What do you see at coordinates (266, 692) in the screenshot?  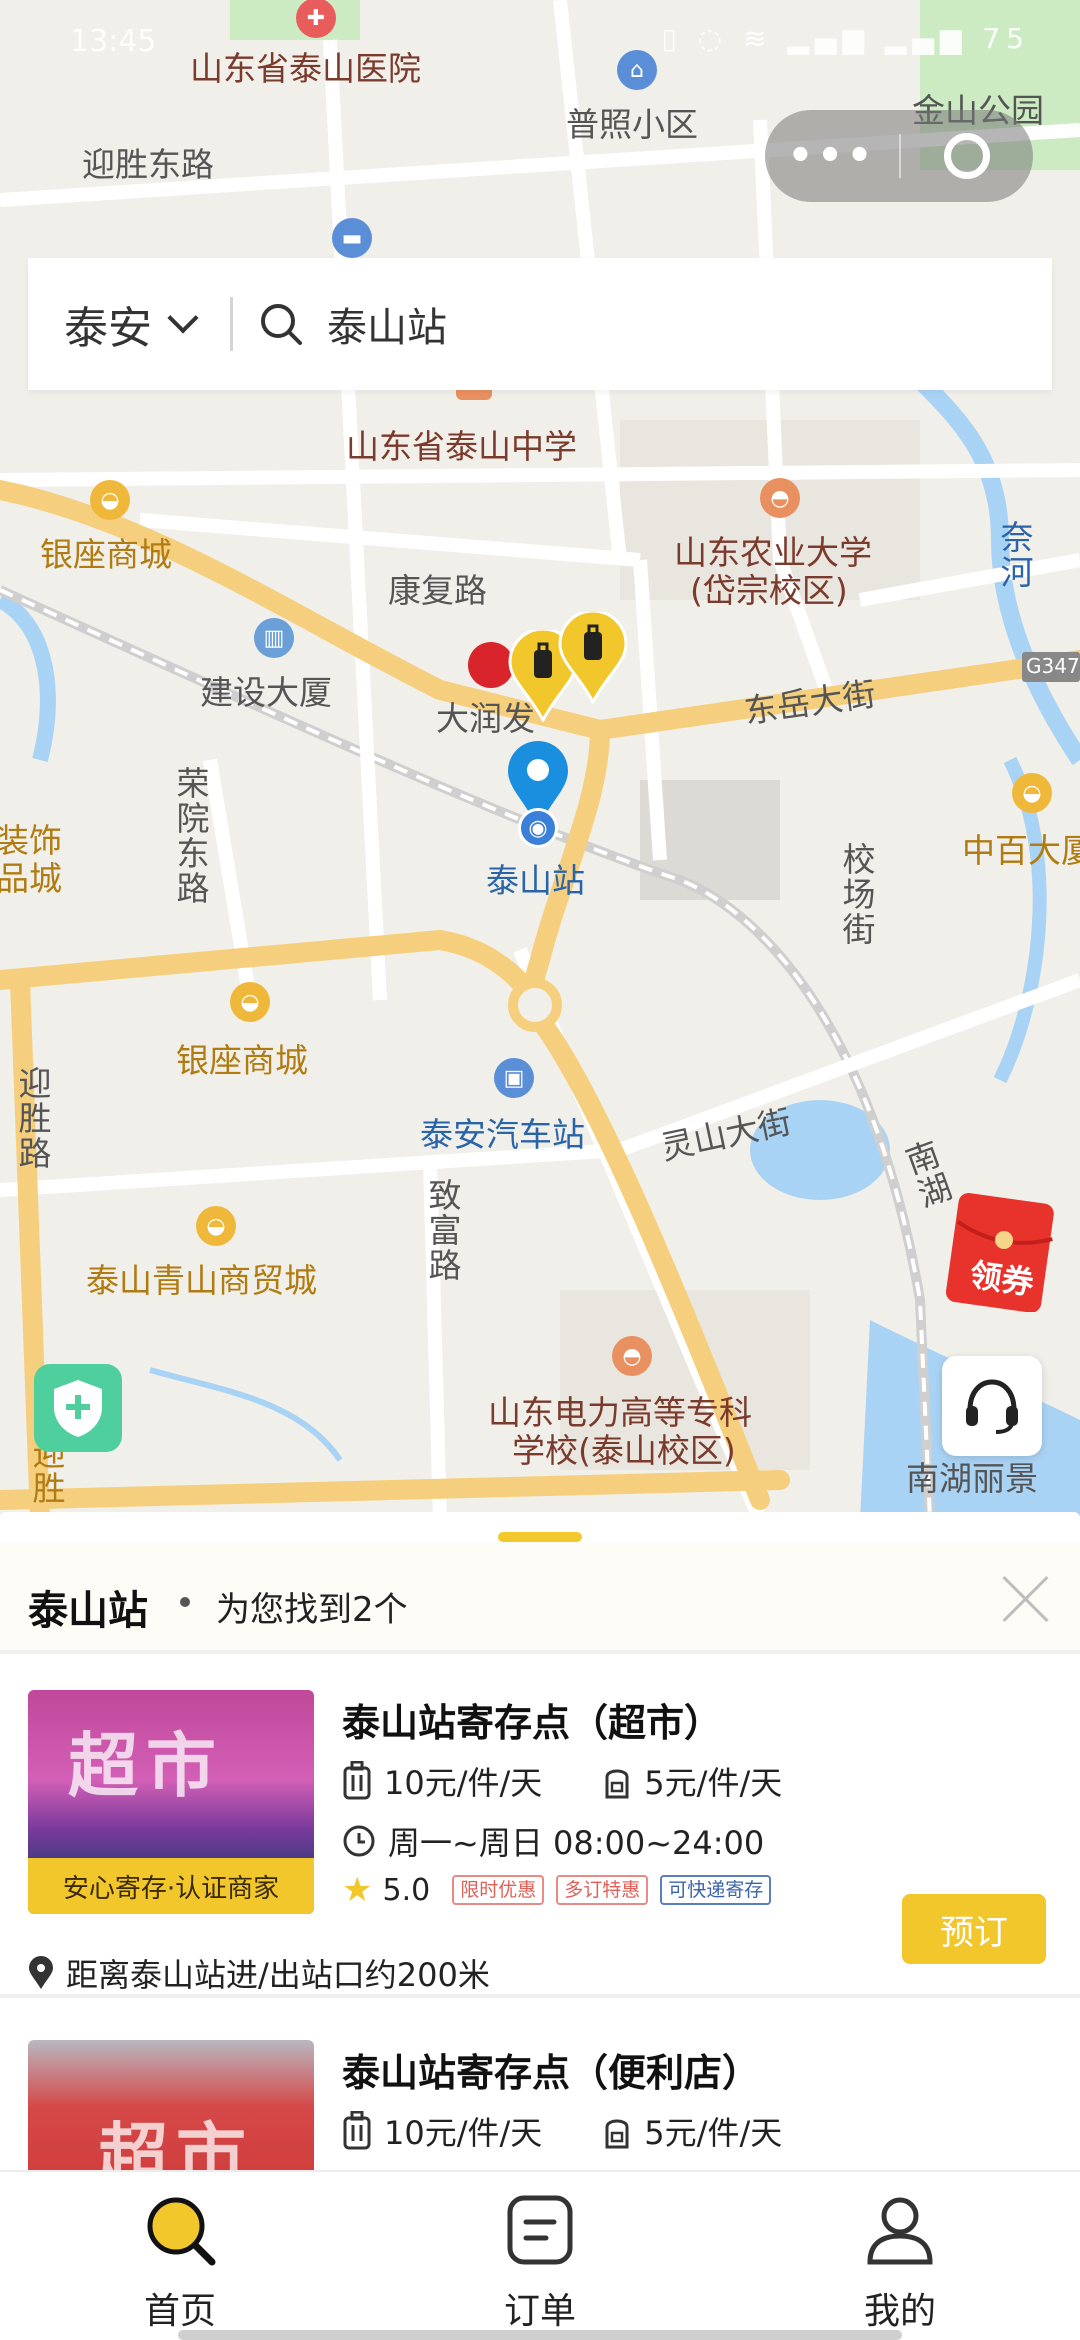 I see `map-label: 建设大厦` at bounding box center [266, 692].